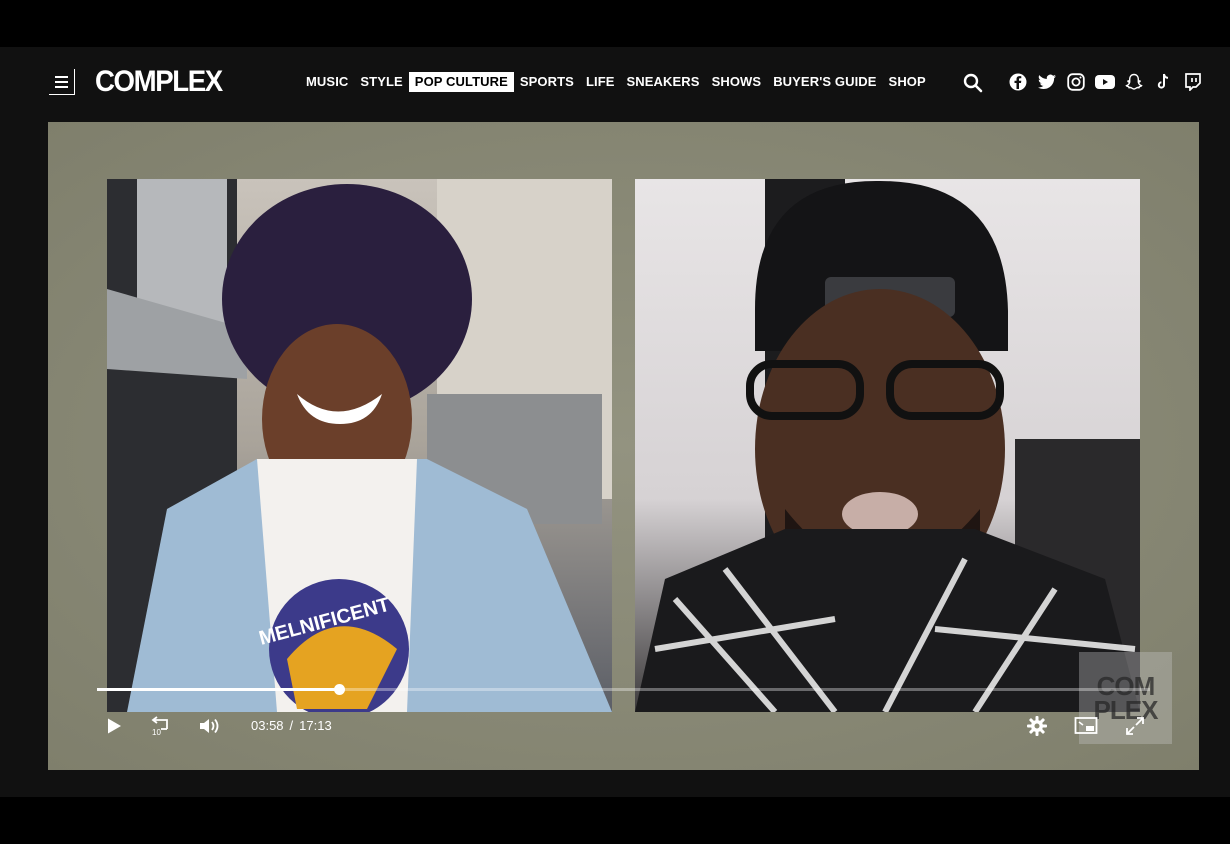 Image resolution: width=1230 pixels, height=844 pixels. I want to click on nav-style: STYLE, so click(381, 82).